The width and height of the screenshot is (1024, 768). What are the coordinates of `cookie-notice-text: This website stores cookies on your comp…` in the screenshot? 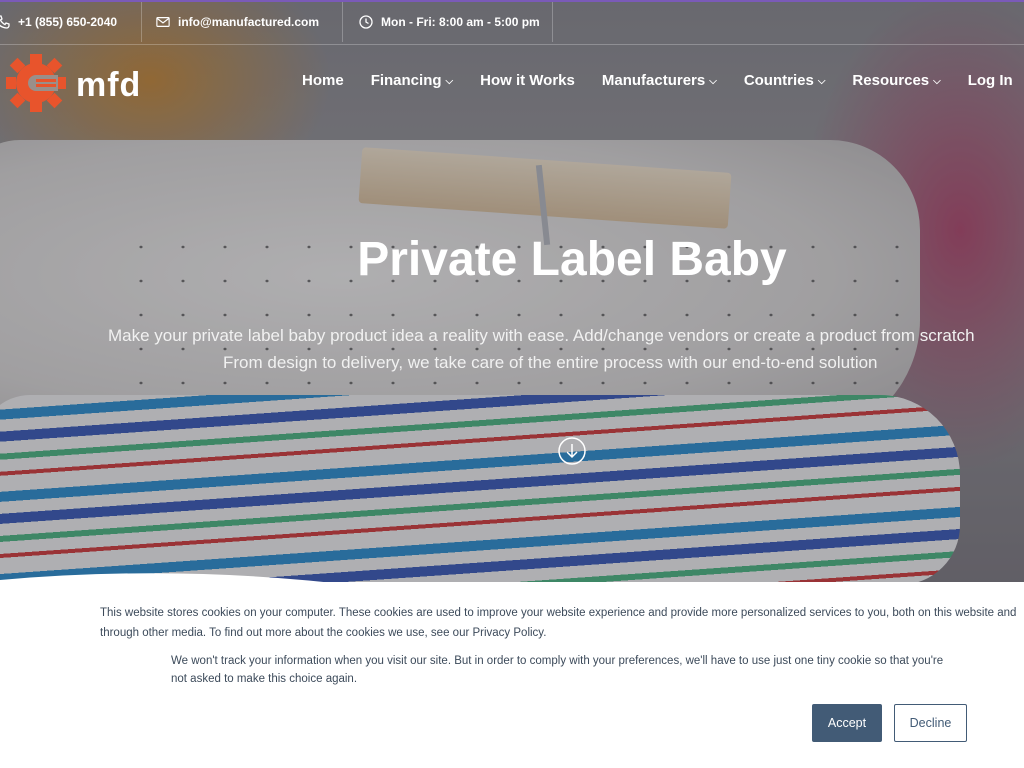 It's located at (562, 623).